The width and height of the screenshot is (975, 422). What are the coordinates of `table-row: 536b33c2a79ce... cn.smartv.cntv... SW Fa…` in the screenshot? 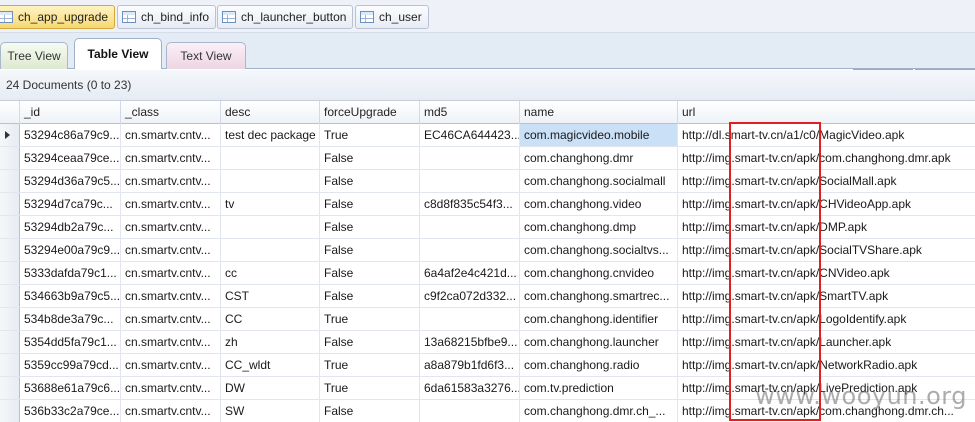 It's located at (487, 411).